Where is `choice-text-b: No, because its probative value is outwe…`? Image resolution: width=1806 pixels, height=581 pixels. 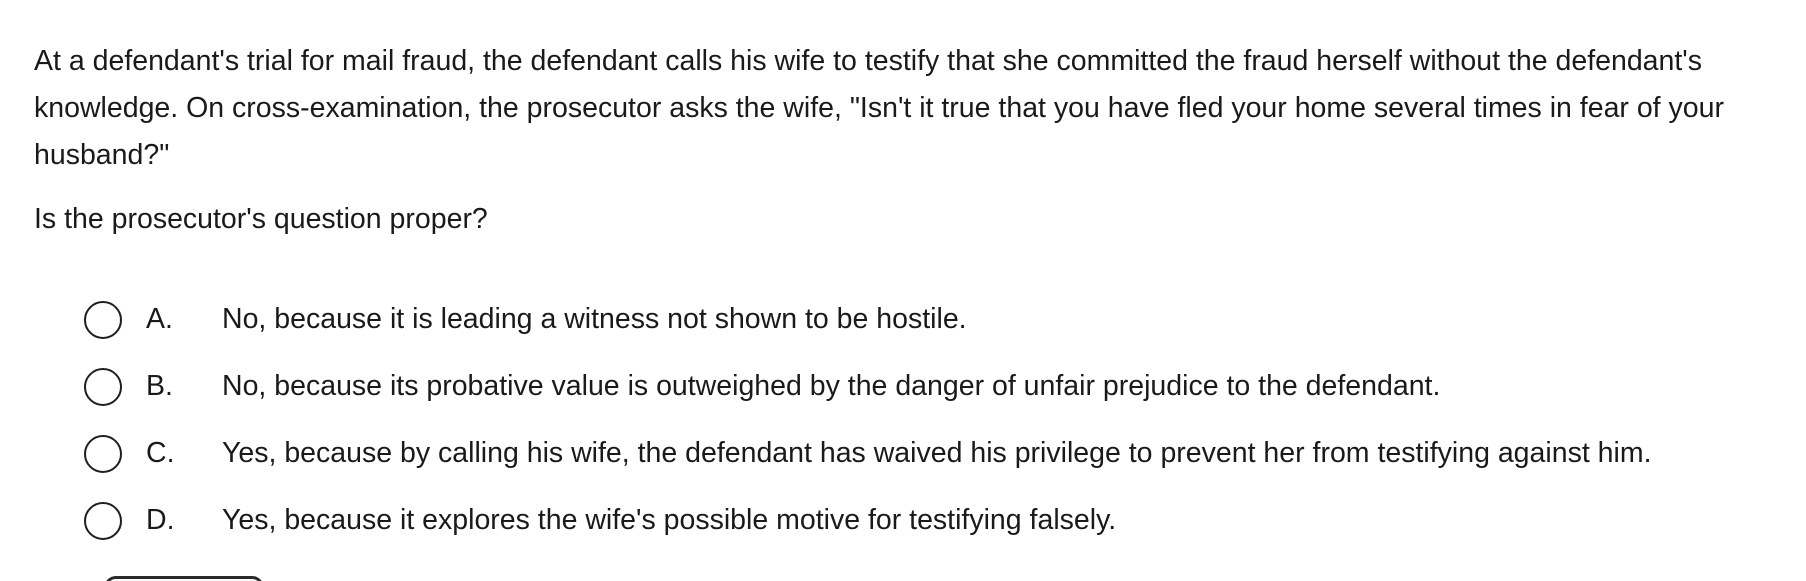 choice-text-b: No, because its probative value is outwe… is located at coordinates (831, 386).